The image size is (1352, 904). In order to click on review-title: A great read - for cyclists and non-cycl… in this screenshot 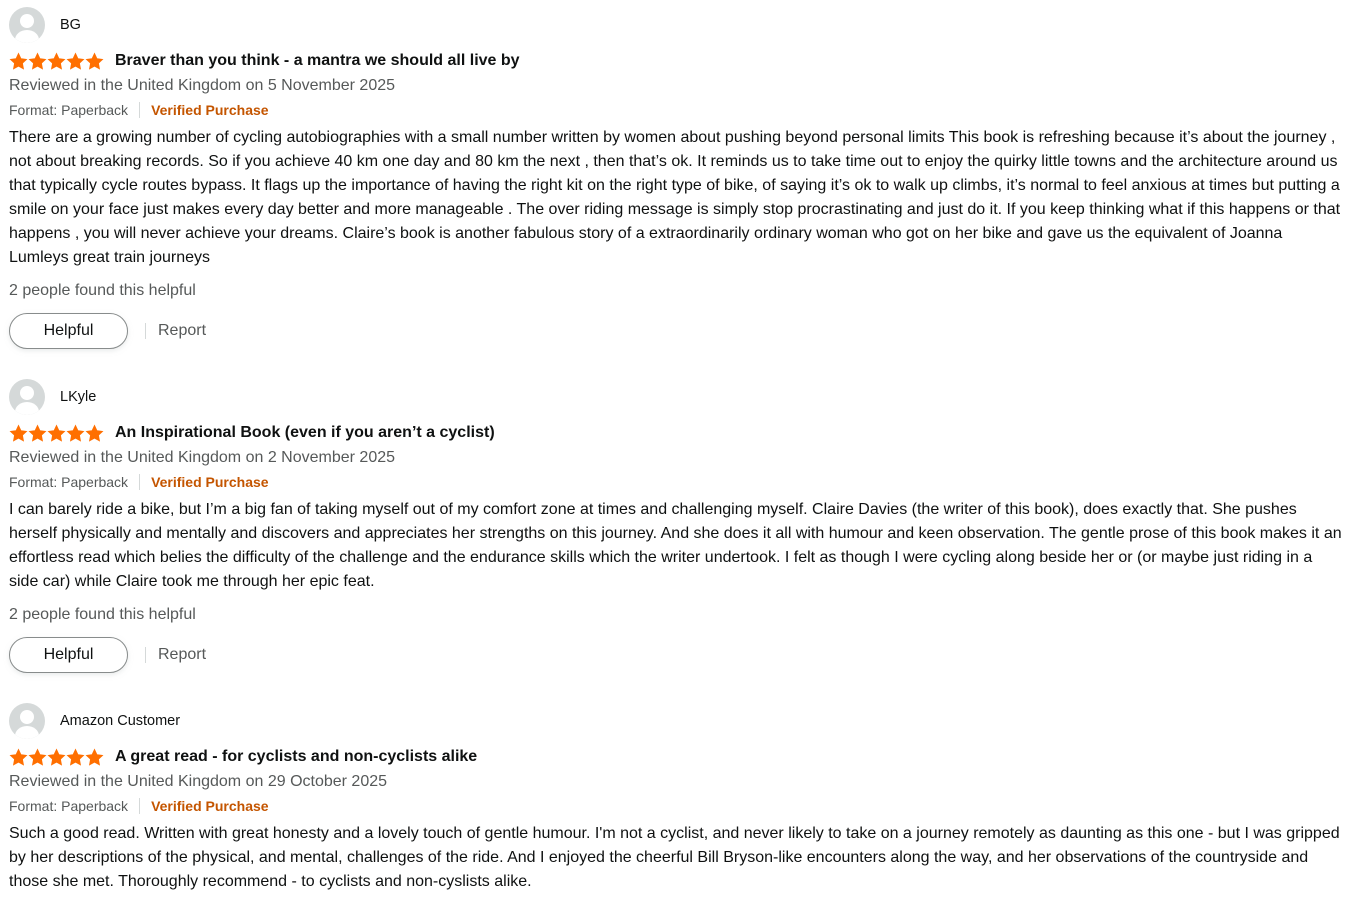, I will do `click(296, 757)`.